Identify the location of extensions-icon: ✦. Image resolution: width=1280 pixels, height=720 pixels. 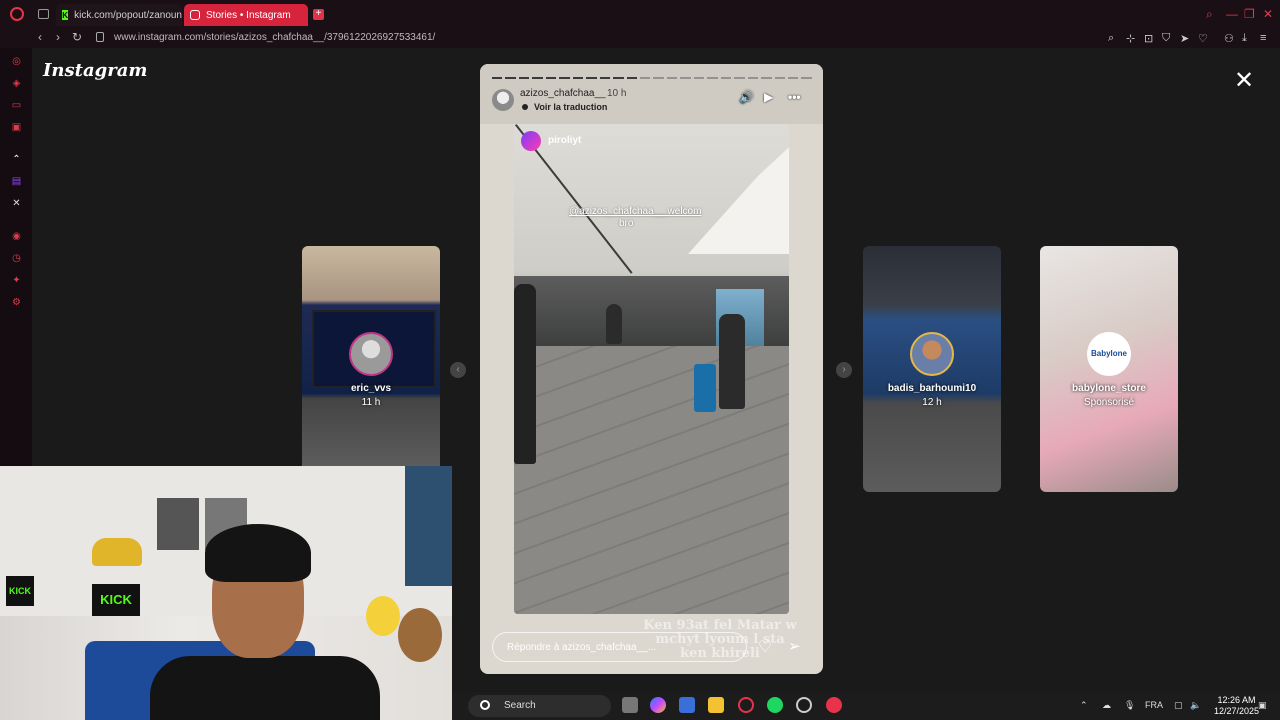
(16, 280).